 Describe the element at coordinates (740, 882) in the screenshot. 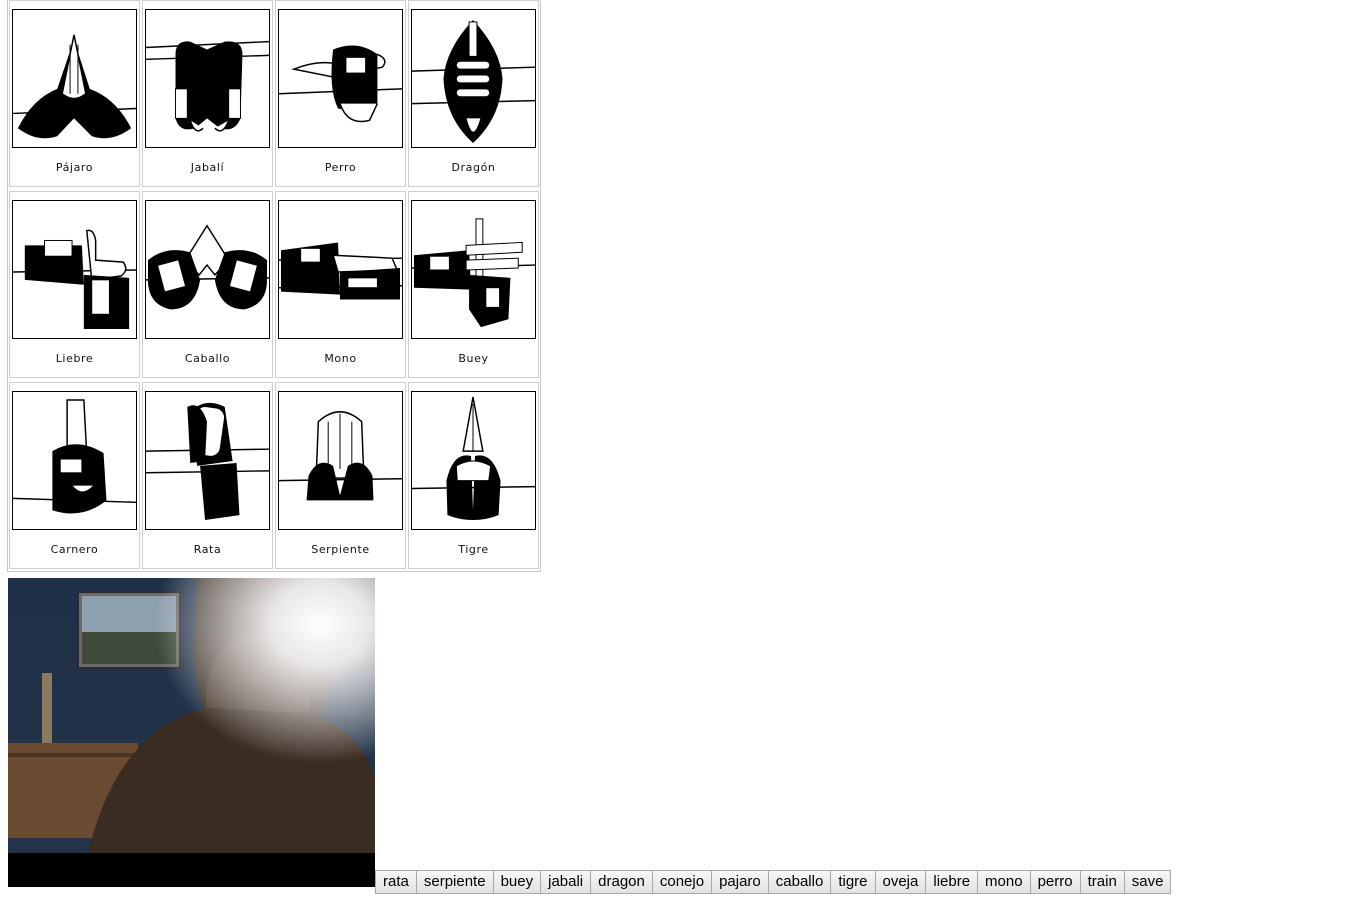

I see `pajaro-button: pajaro` at that location.